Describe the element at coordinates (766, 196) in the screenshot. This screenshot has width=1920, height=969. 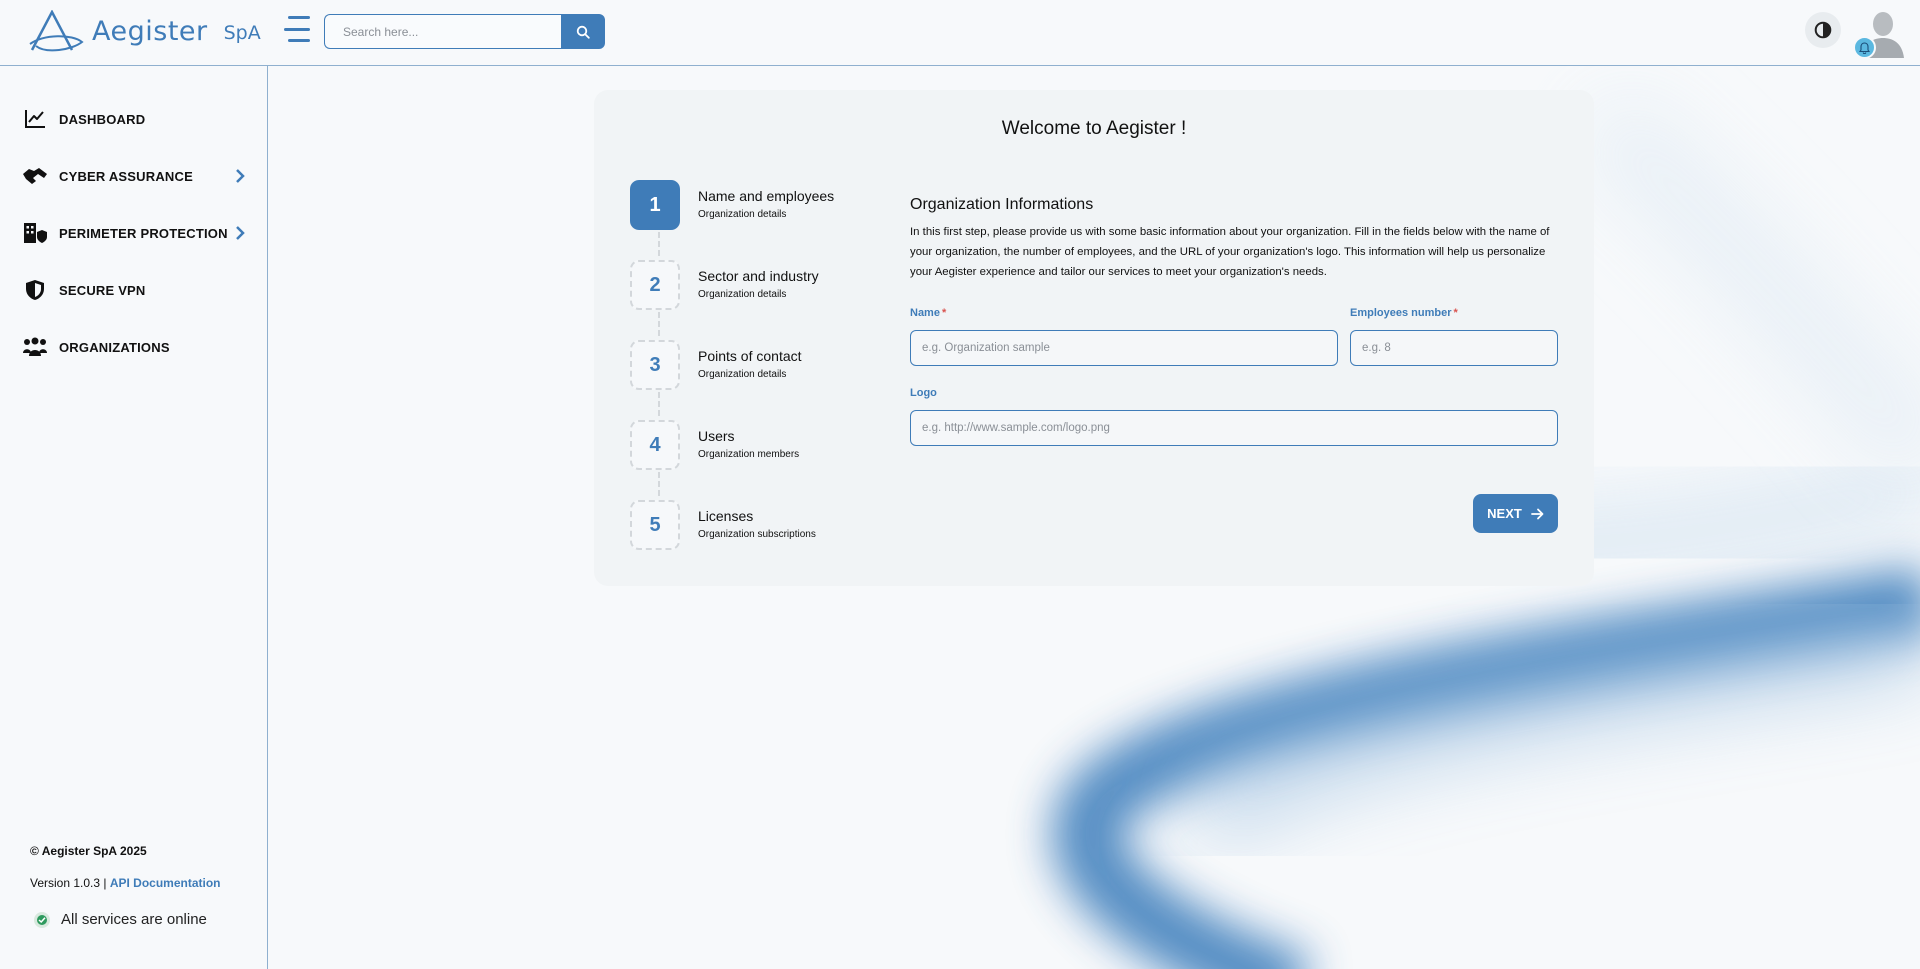
I see `step-title: Name and employees` at that location.